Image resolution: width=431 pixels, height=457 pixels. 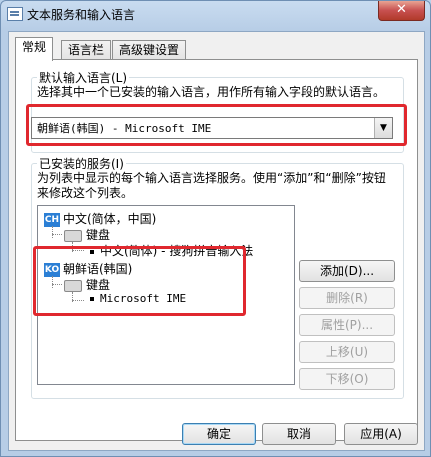 What do you see at coordinates (347, 298) in the screenshot?
I see `remove-button: 删除(R)` at bounding box center [347, 298].